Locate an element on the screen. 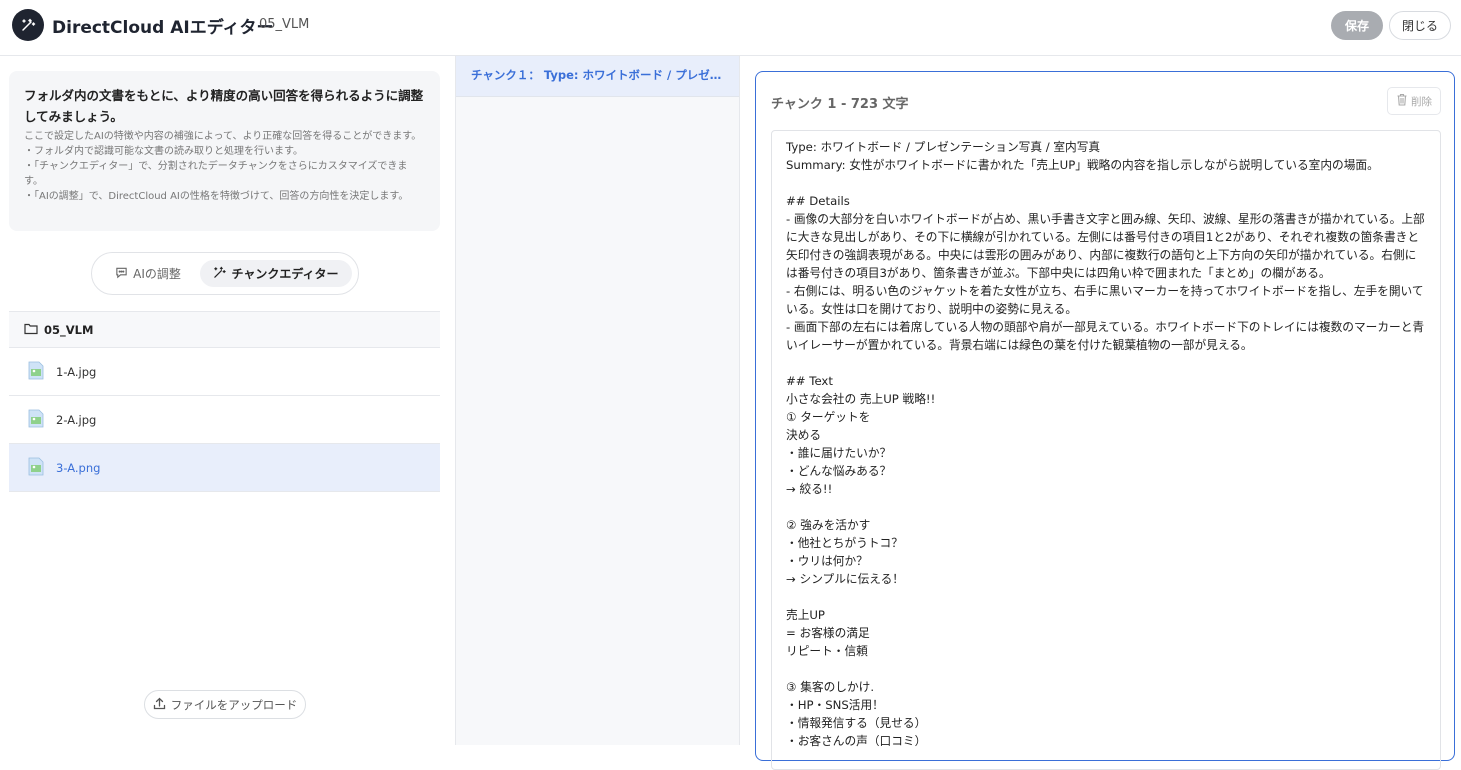  file-item: 1-A.jpg is located at coordinates (224, 372).